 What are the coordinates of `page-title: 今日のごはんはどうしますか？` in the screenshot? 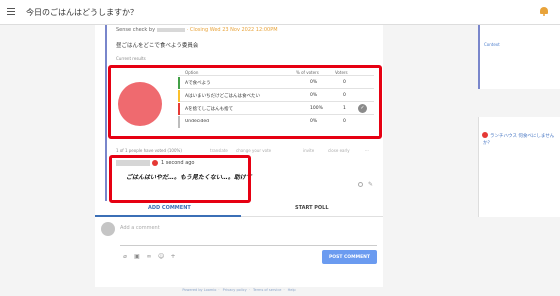 It's located at (82, 12).